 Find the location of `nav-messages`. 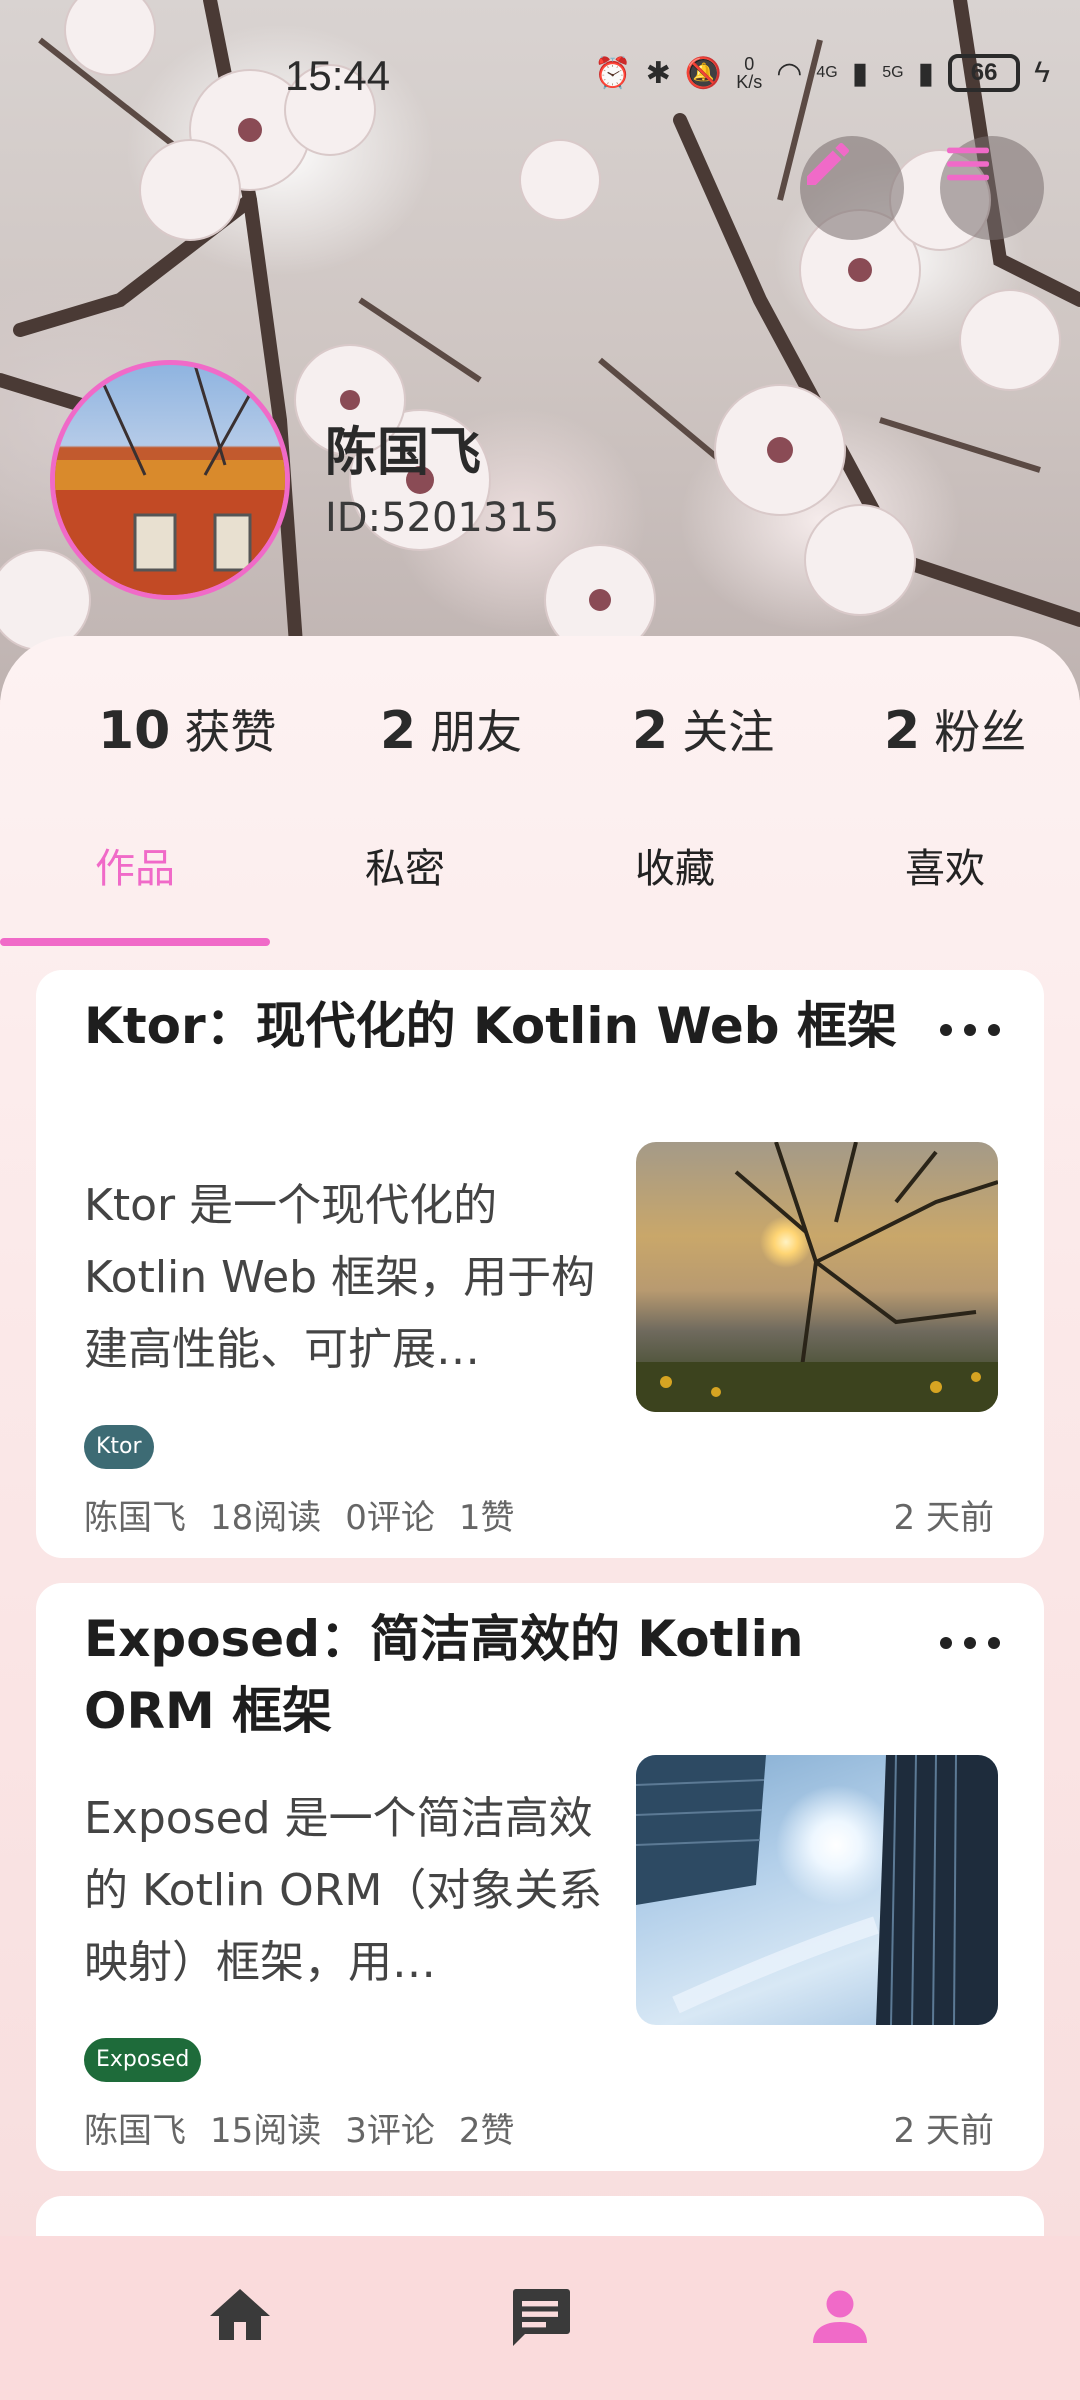

nav-messages is located at coordinates (540, 2316).